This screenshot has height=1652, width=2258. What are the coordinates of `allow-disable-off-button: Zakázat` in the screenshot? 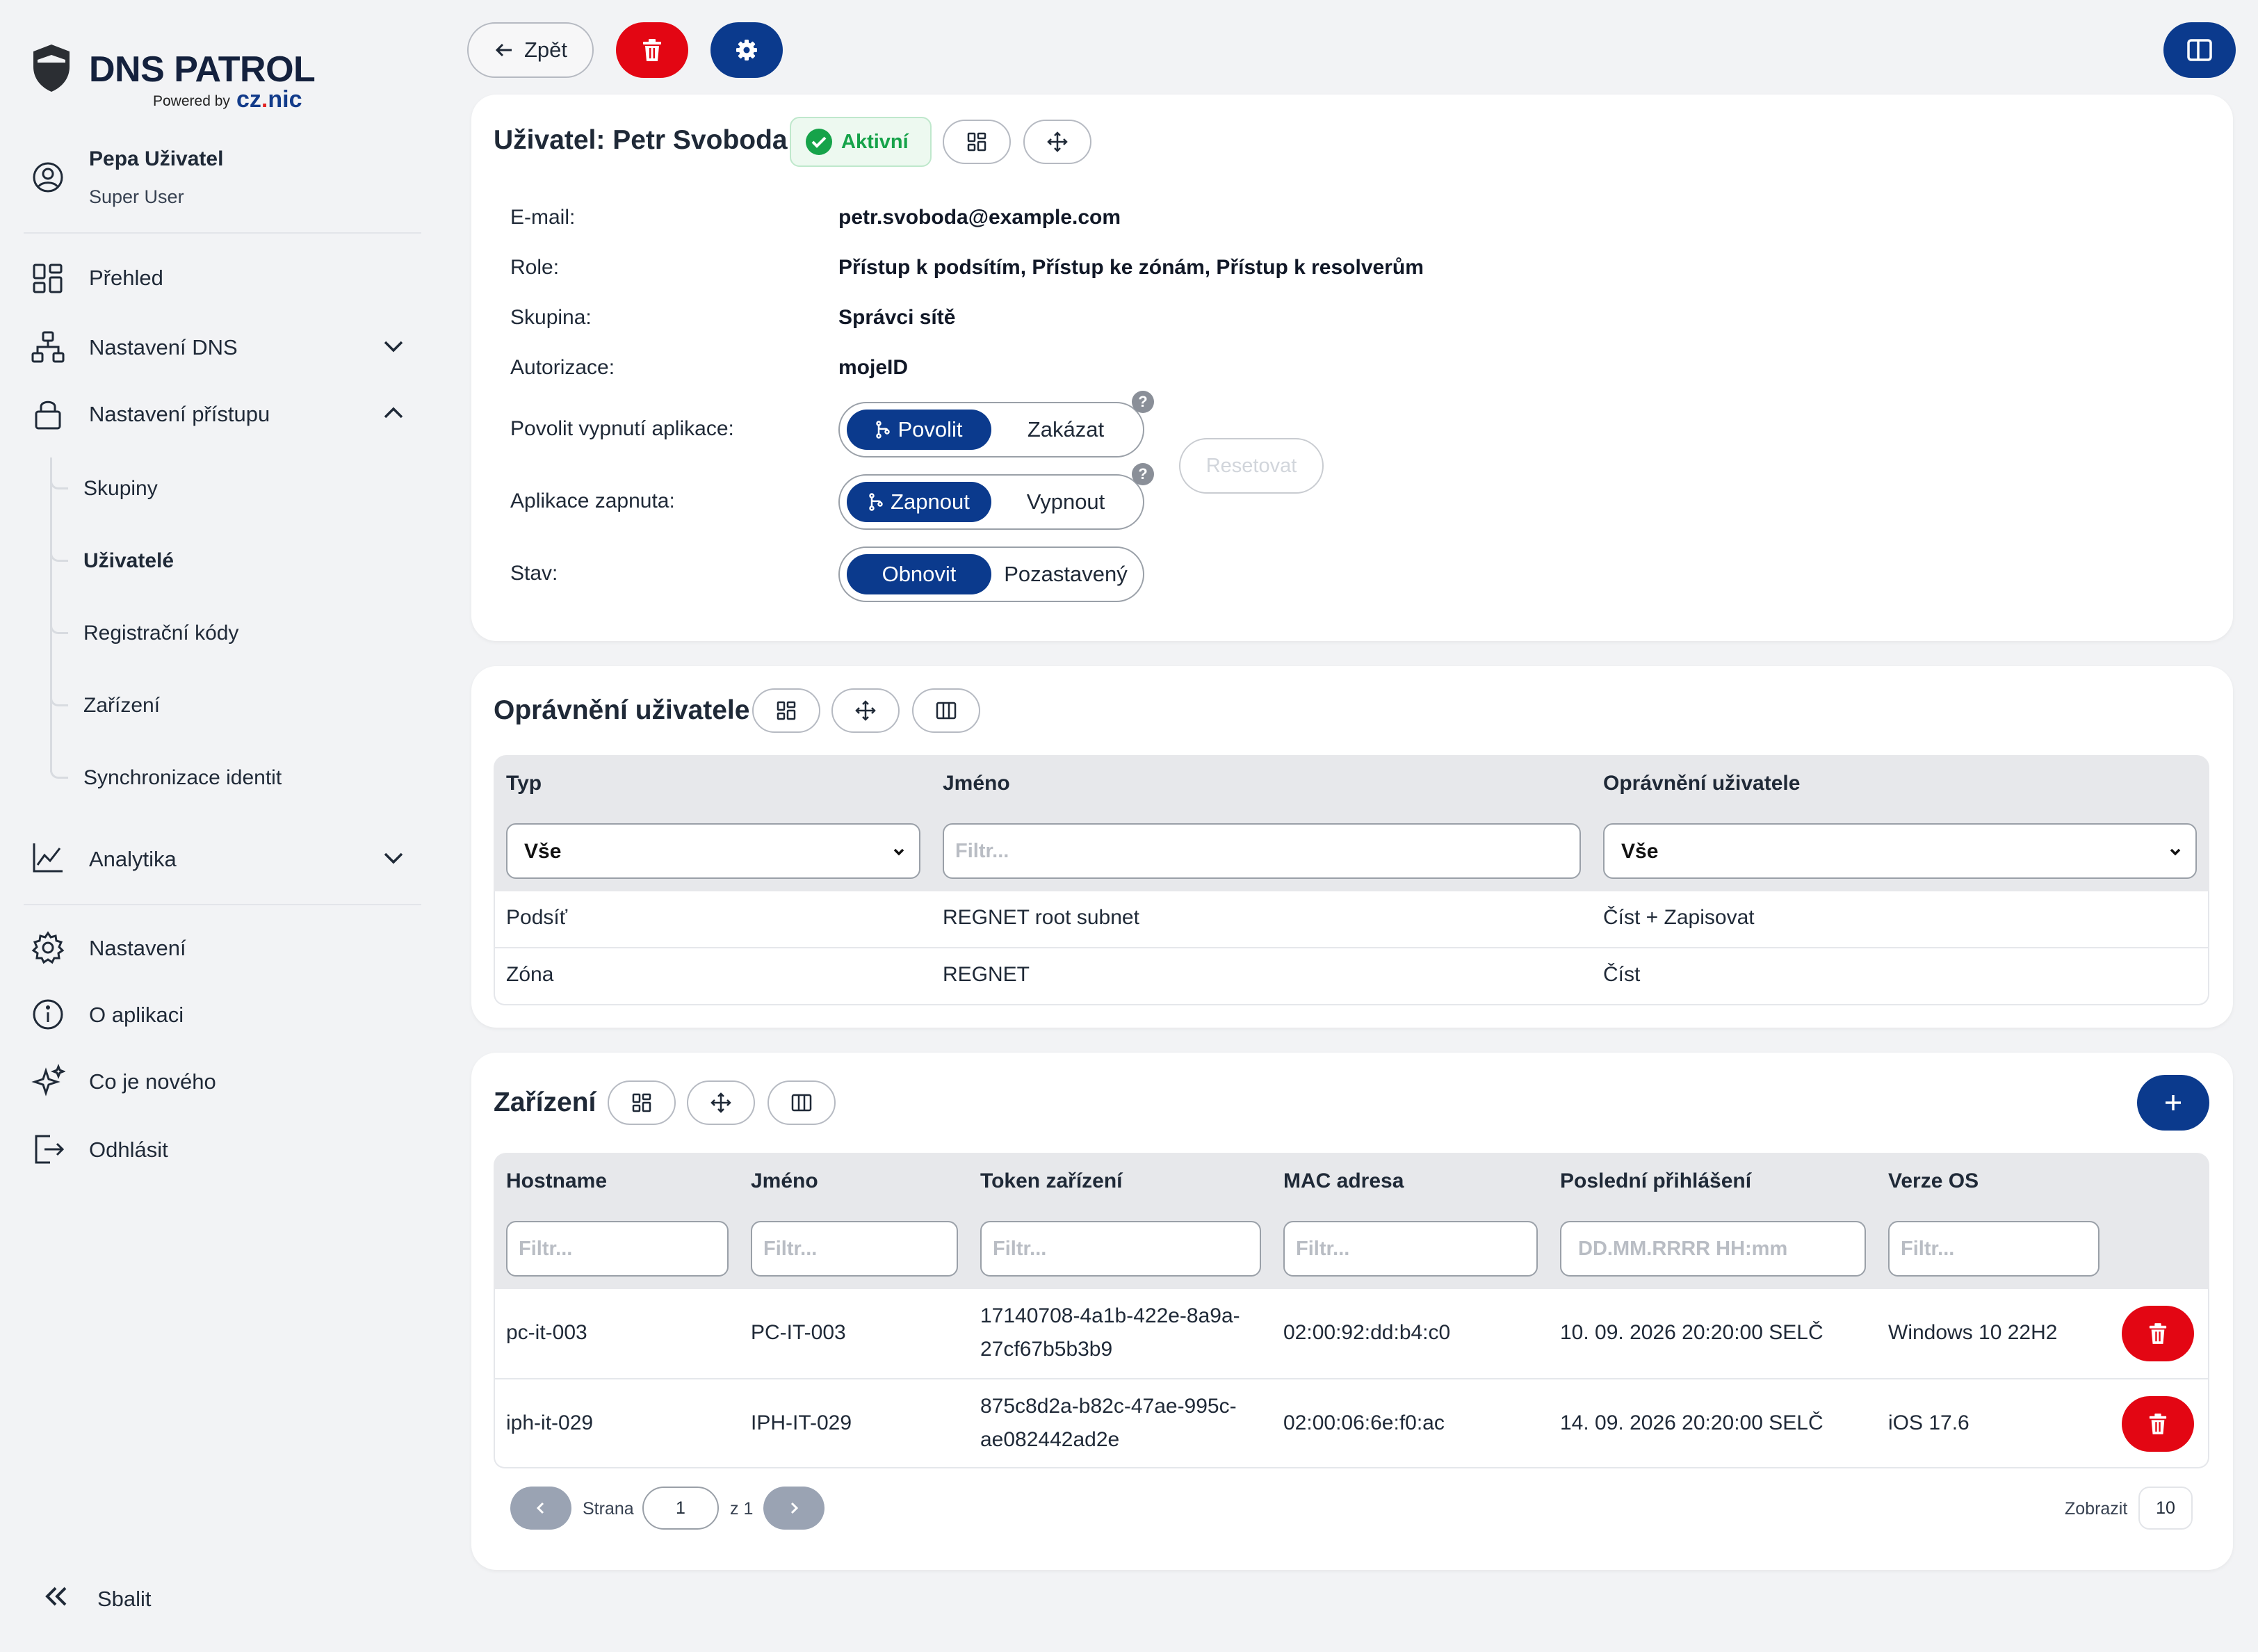 It's located at (1065, 429).